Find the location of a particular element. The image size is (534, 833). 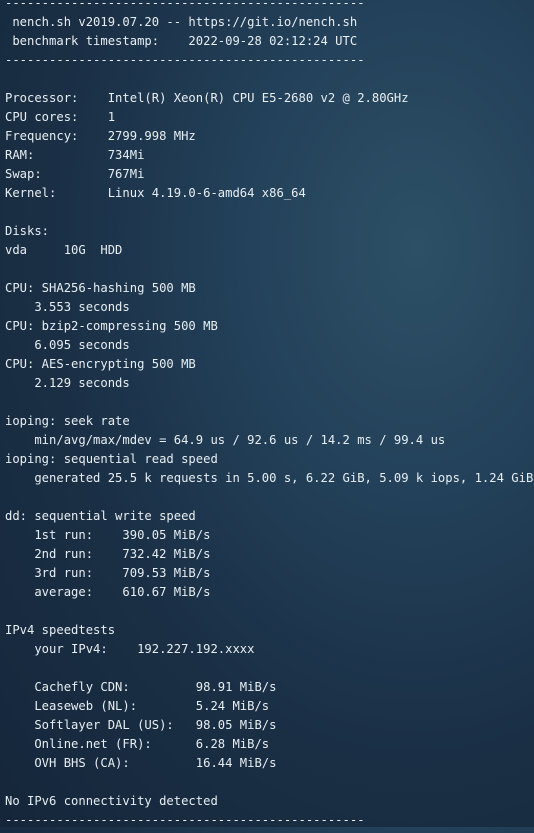

dd-average: average: 610.67 MiB/s is located at coordinates (108, 592).